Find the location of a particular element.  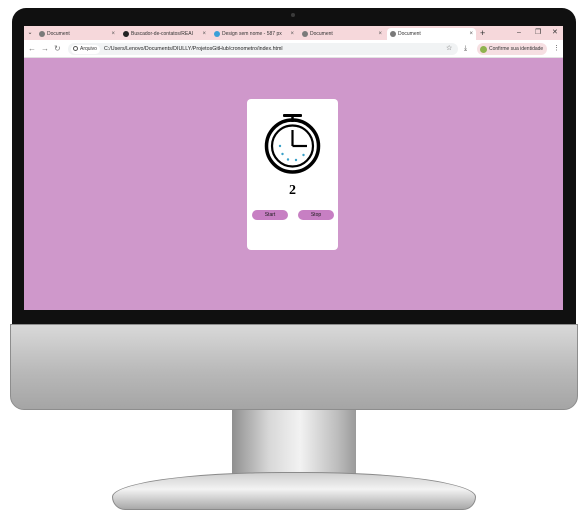

tab-document-2: Document × is located at coordinates (342, 34).